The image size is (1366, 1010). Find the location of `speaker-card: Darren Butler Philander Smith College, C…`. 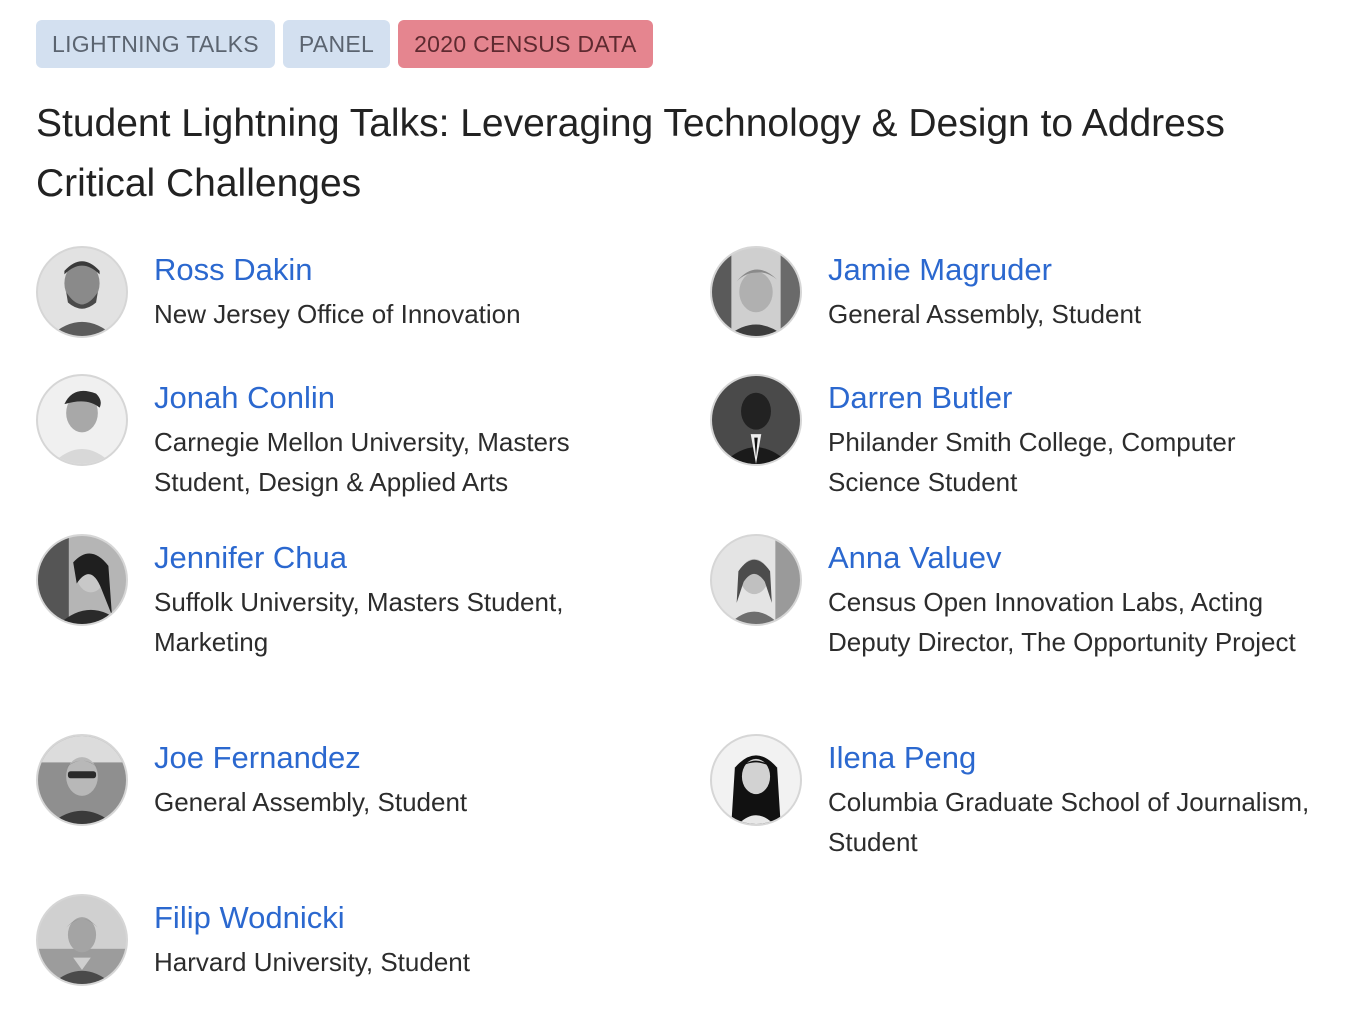

speaker-card: Darren Butler Philander Smith College, C… is located at coordinates (1014, 438).